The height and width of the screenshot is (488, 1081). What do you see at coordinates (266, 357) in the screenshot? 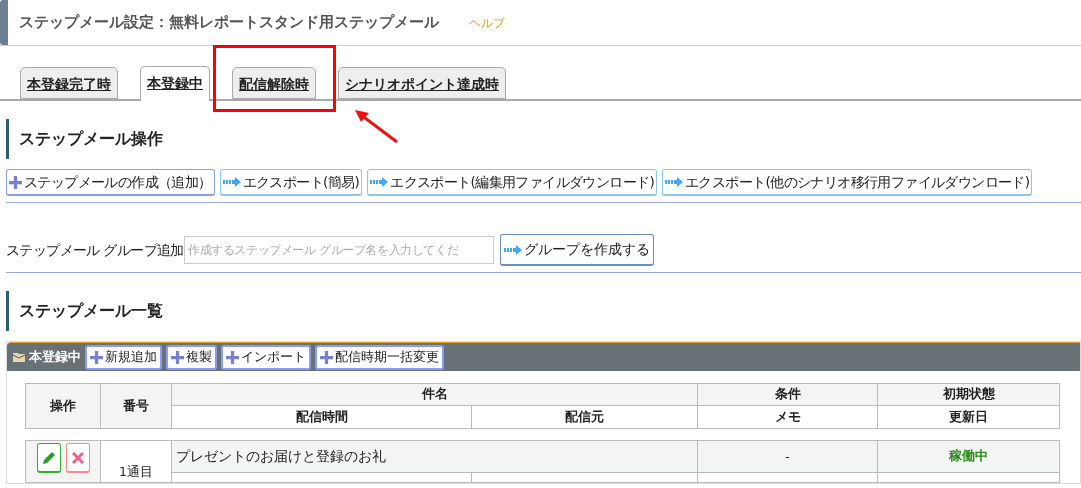
I see `group-button: インポート` at bounding box center [266, 357].